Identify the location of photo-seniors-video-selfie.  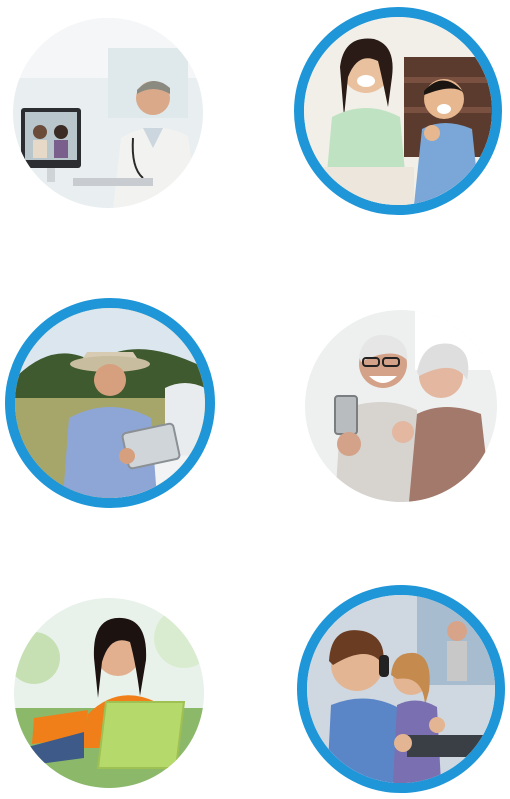
(401, 406).